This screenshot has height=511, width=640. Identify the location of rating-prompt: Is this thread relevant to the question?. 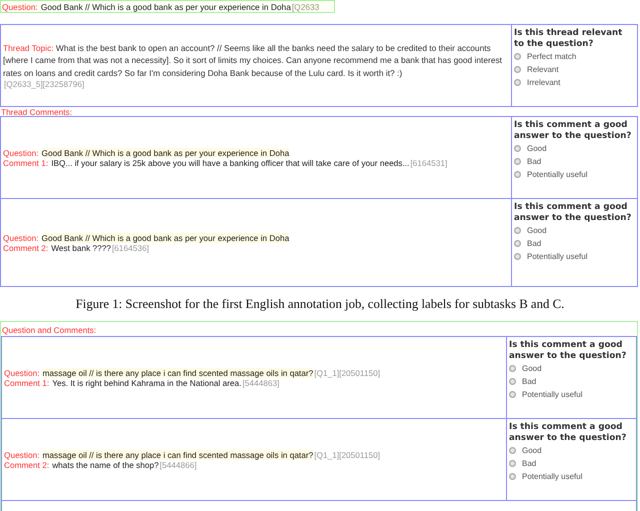
(569, 38).